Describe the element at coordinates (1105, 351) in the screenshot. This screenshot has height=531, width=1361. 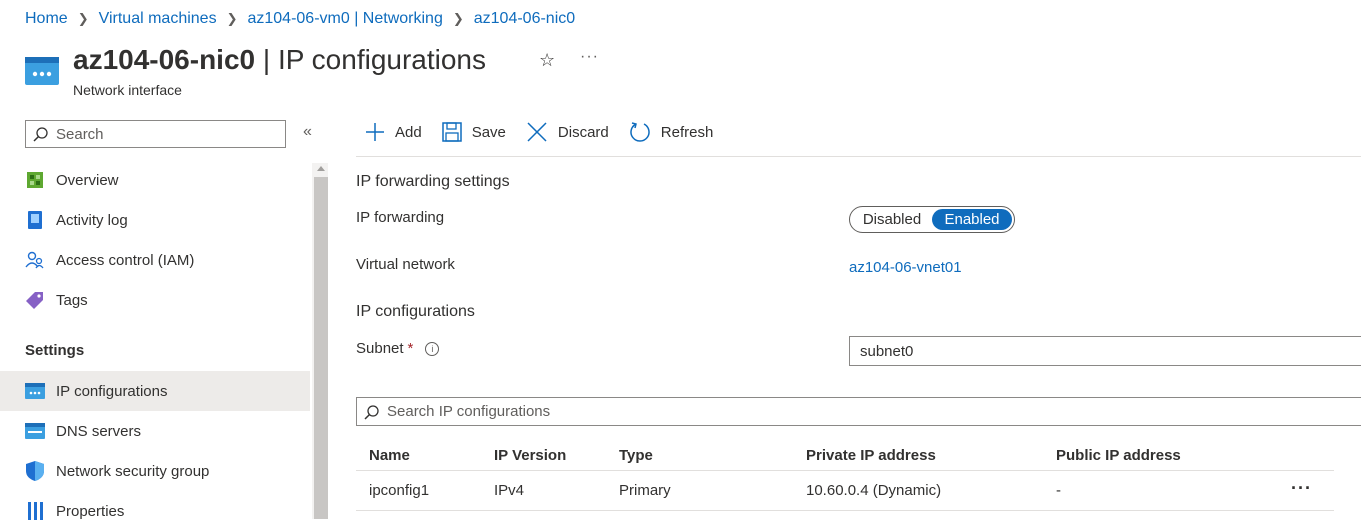
I see `subnet-select: subnet0` at that location.